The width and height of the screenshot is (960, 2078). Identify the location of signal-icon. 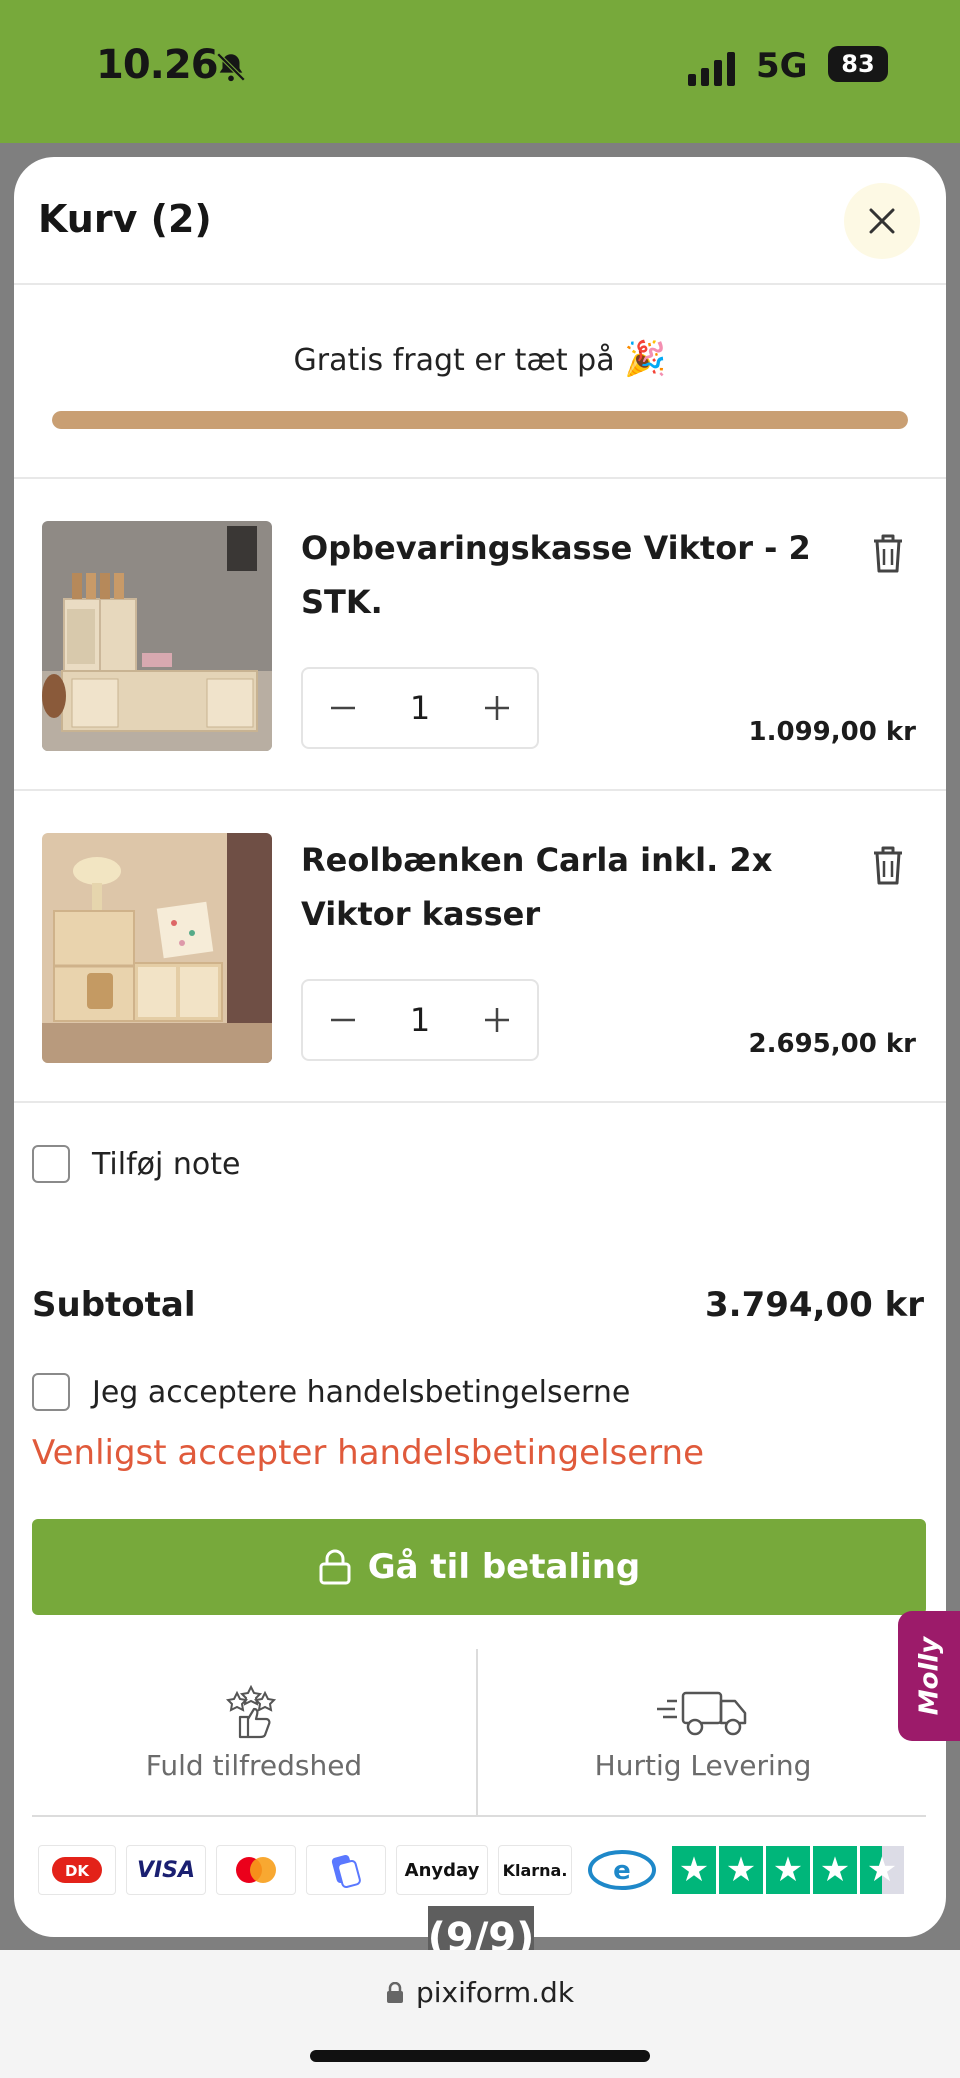
(711, 68).